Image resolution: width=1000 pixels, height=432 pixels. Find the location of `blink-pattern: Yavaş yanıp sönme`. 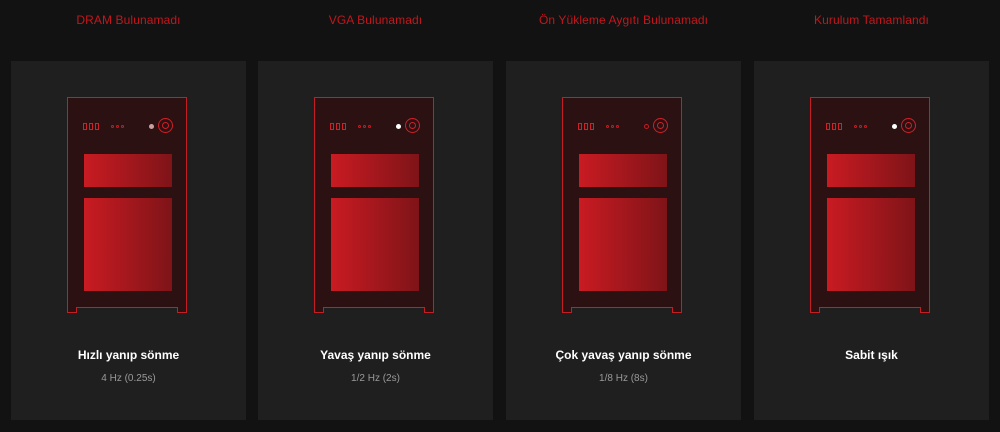

blink-pattern: Yavaş yanıp sönme is located at coordinates (375, 355).